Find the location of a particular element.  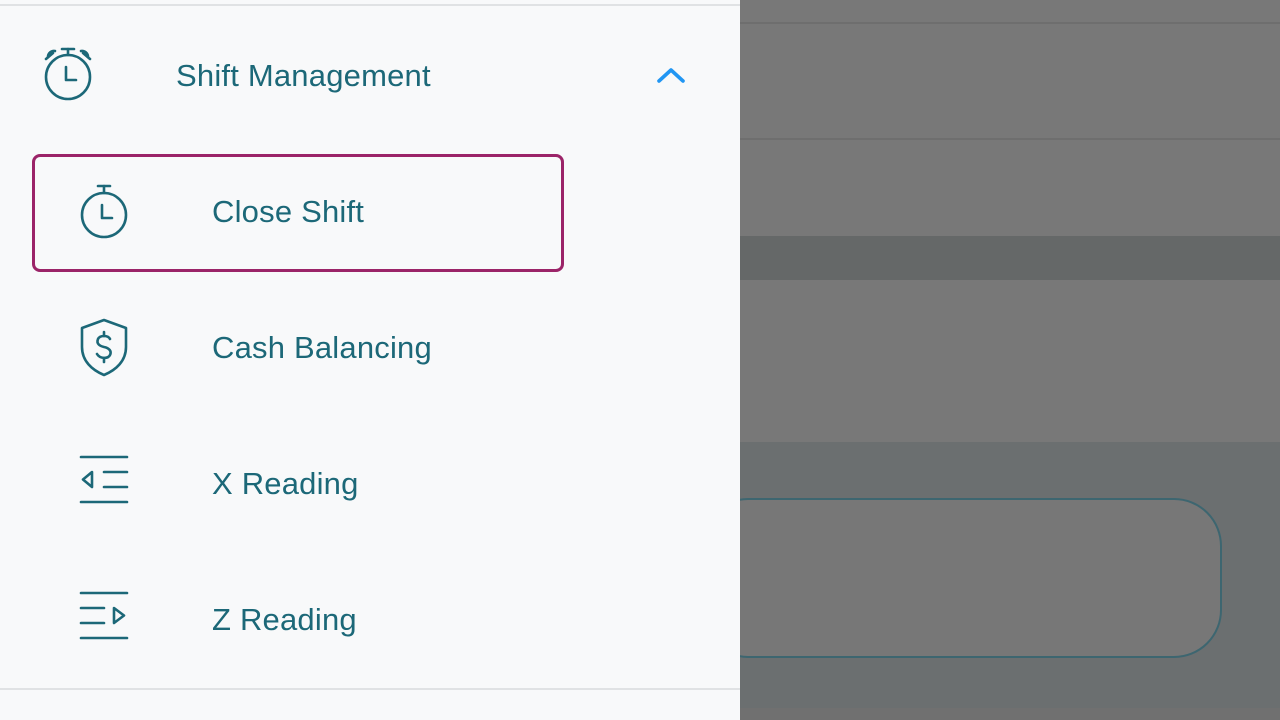

drawer-divider-bottom is located at coordinates (370, 689).